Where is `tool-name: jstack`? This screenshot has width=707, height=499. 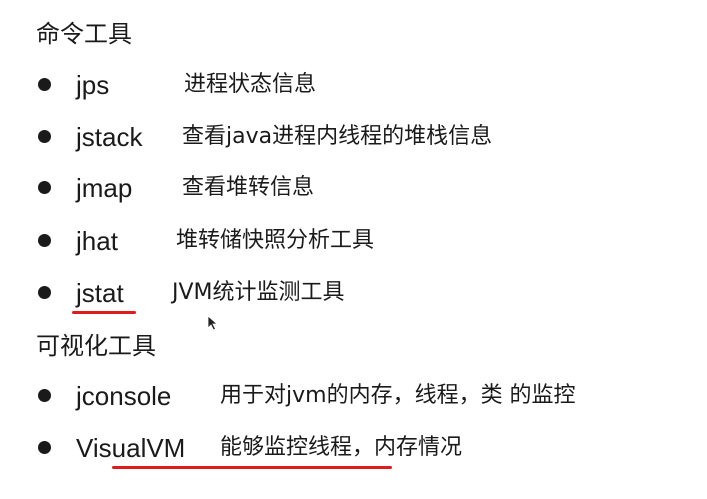
tool-name: jstack is located at coordinates (109, 137).